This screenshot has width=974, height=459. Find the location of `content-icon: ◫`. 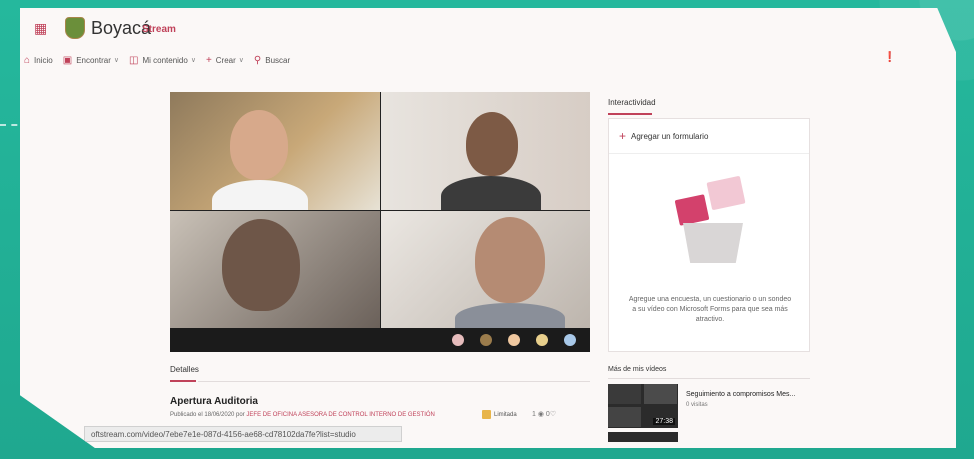

content-icon: ◫ is located at coordinates (134, 60).